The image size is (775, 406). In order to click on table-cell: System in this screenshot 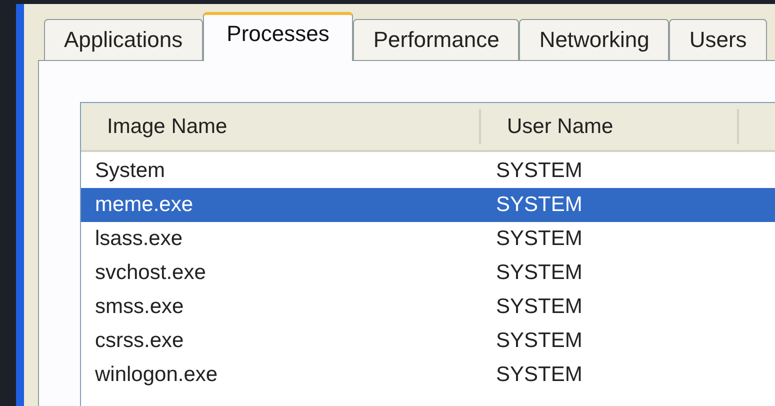, I will do `click(130, 170)`.